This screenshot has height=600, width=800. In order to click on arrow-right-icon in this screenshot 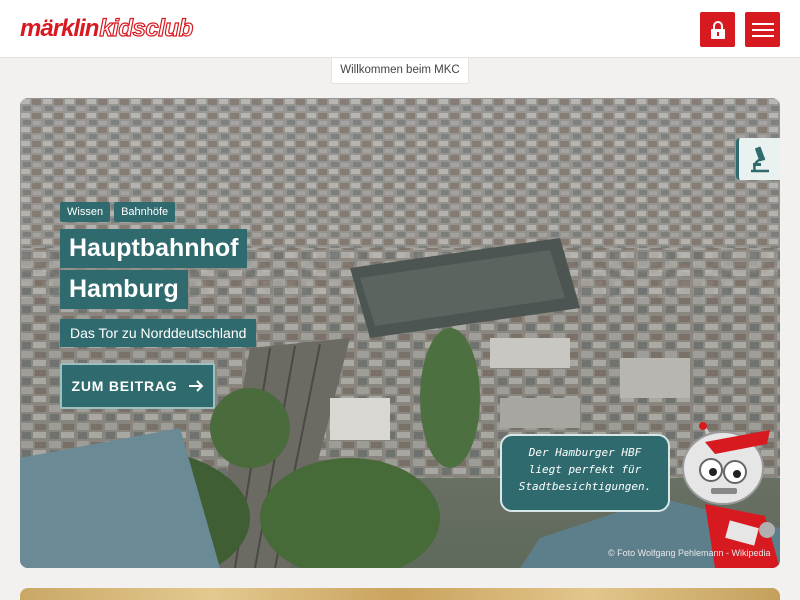, I will do `click(195, 386)`.